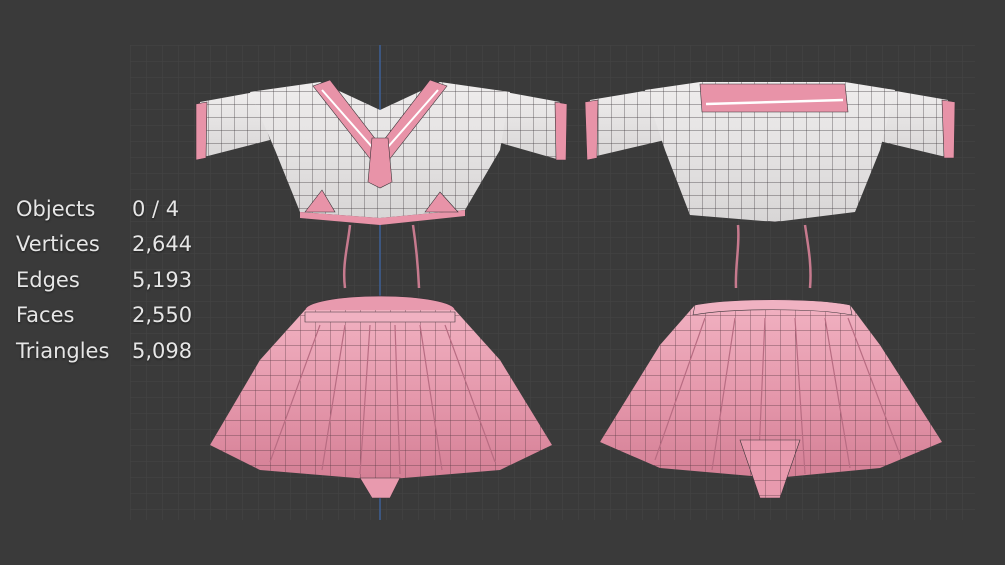 The width and height of the screenshot is (1005, 565). What do you see at coordinates (56, 209) in the screenshot?
I see `stat-label: Objects` at bounding box center [56, 209].